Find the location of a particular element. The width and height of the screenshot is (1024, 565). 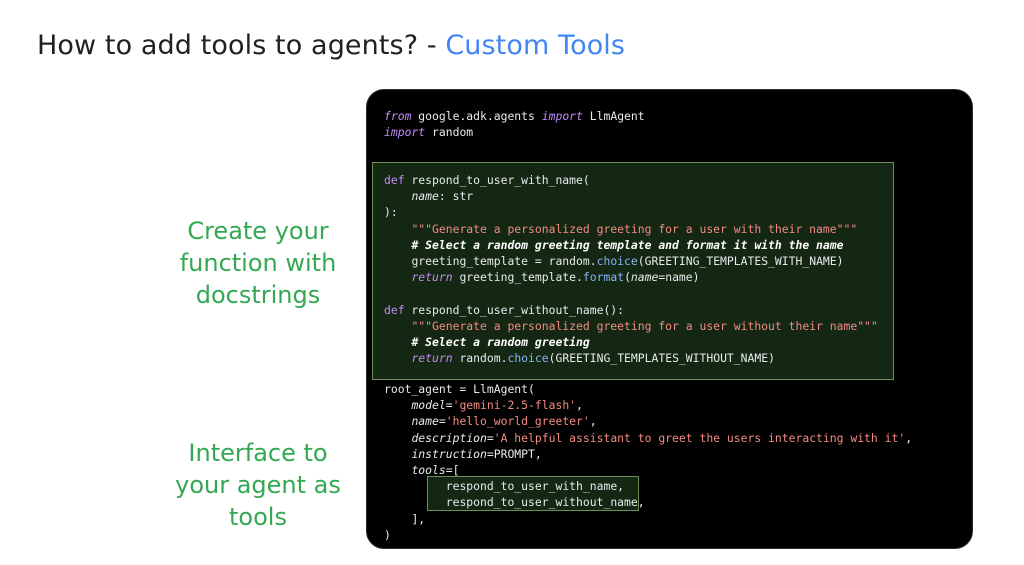

tool-entry-without-name: respond_to_user_without_name, is located at coordinates (545, 502).